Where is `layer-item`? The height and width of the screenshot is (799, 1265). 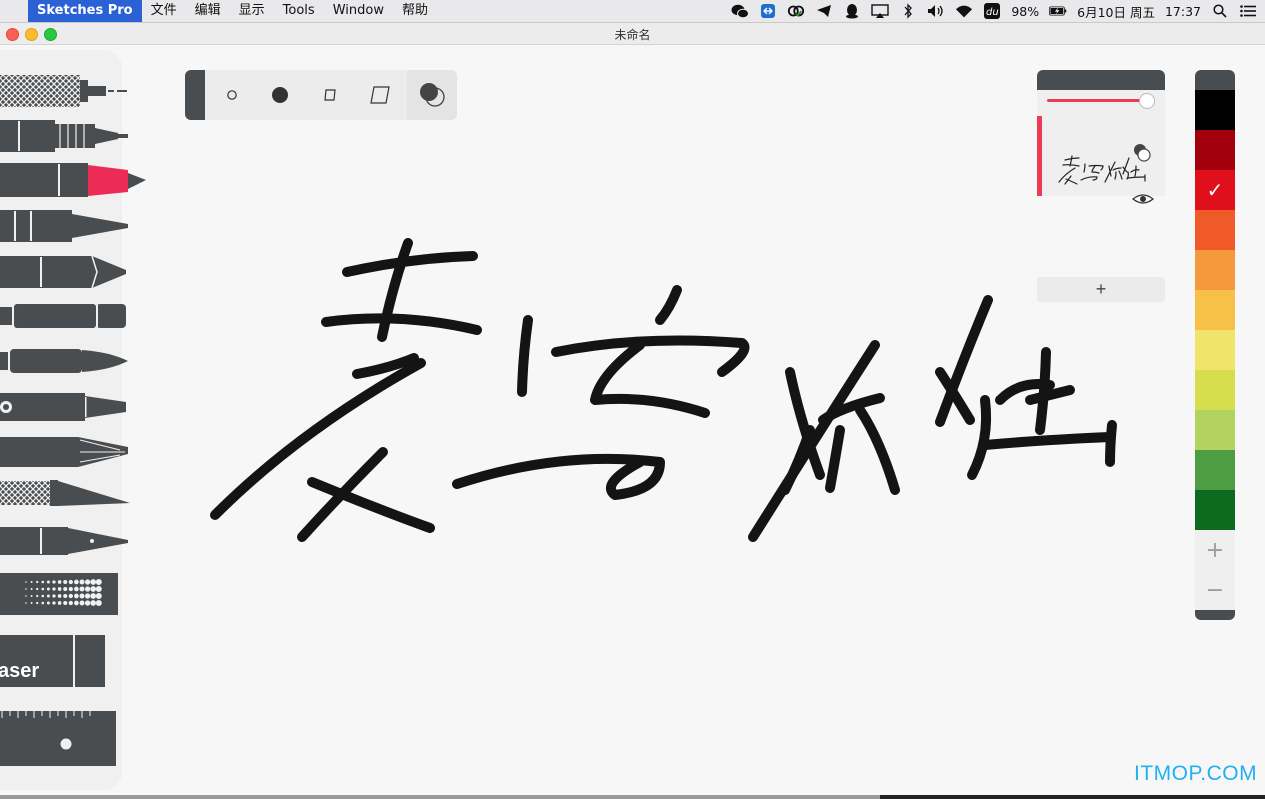 layer-item is located at coordinates (1101, 147).